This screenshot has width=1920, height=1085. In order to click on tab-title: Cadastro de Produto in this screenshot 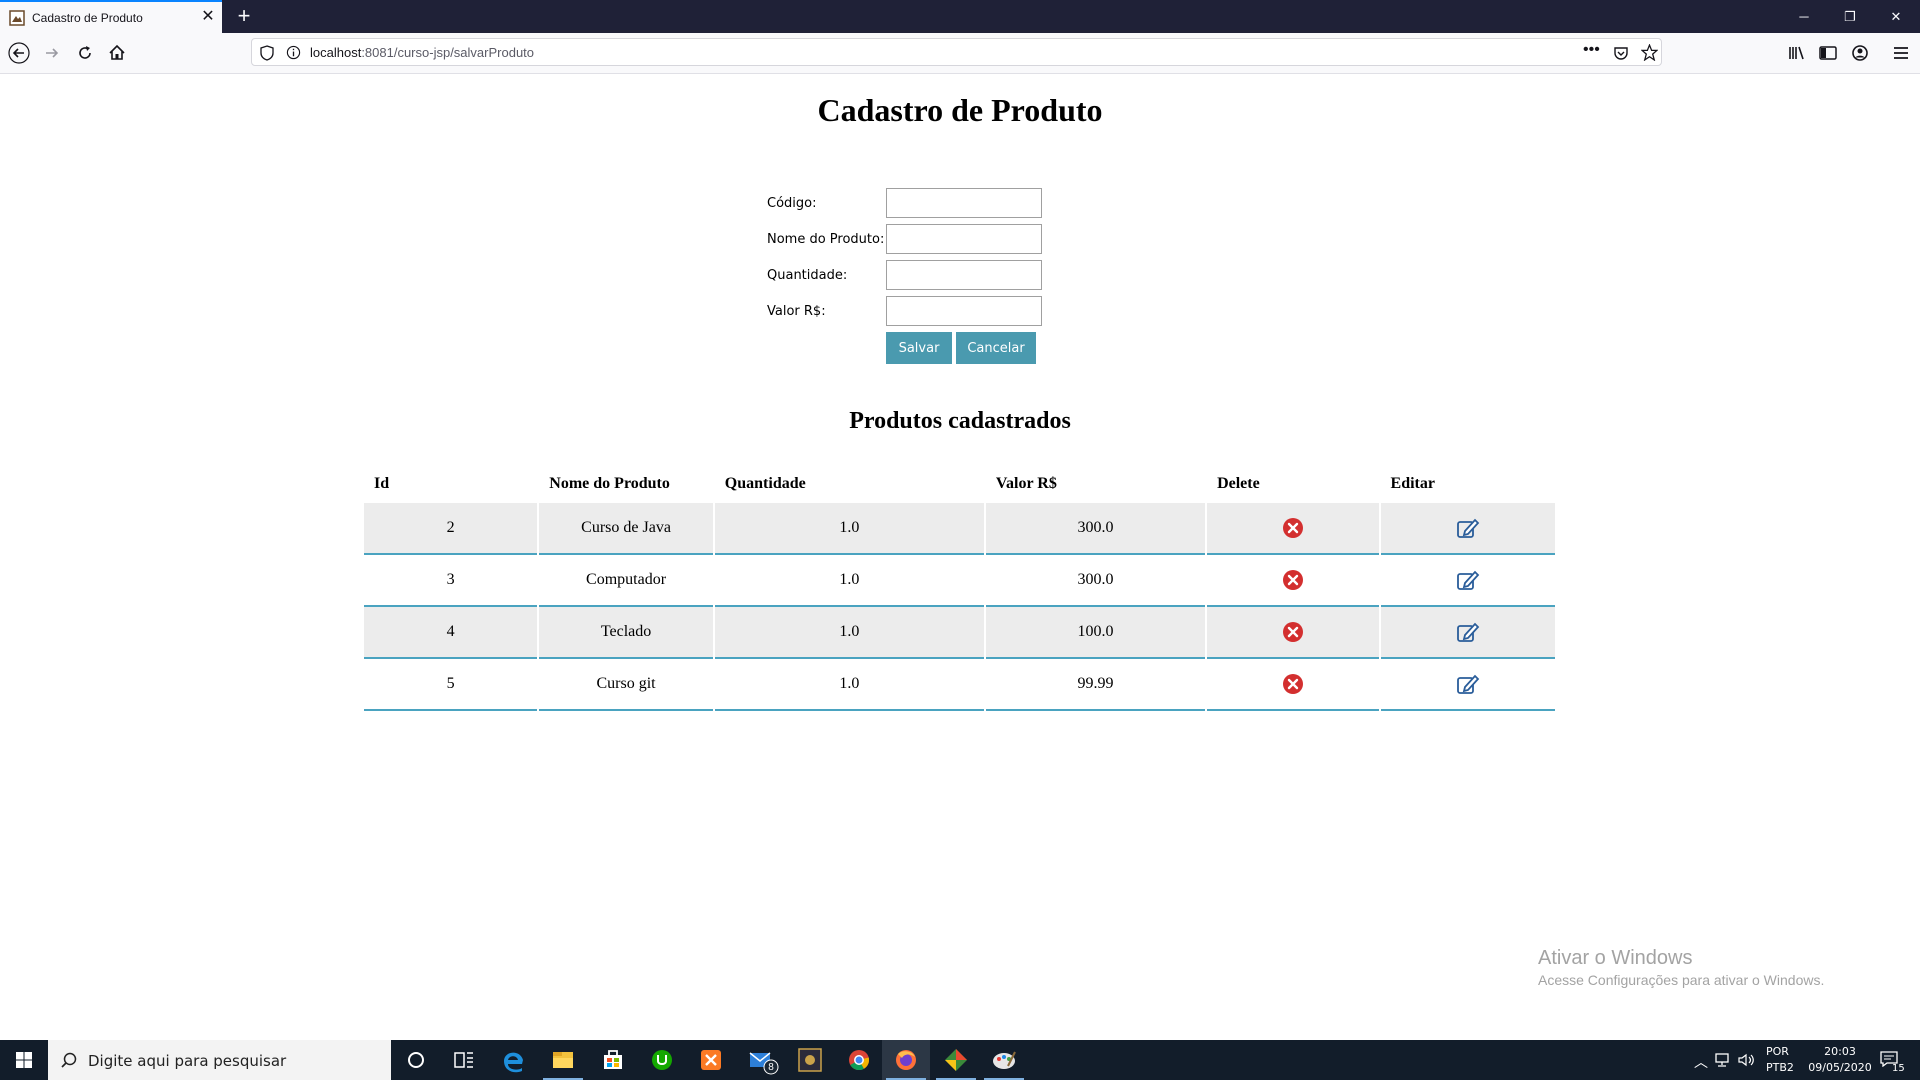, I will do `click(87, 18)`.